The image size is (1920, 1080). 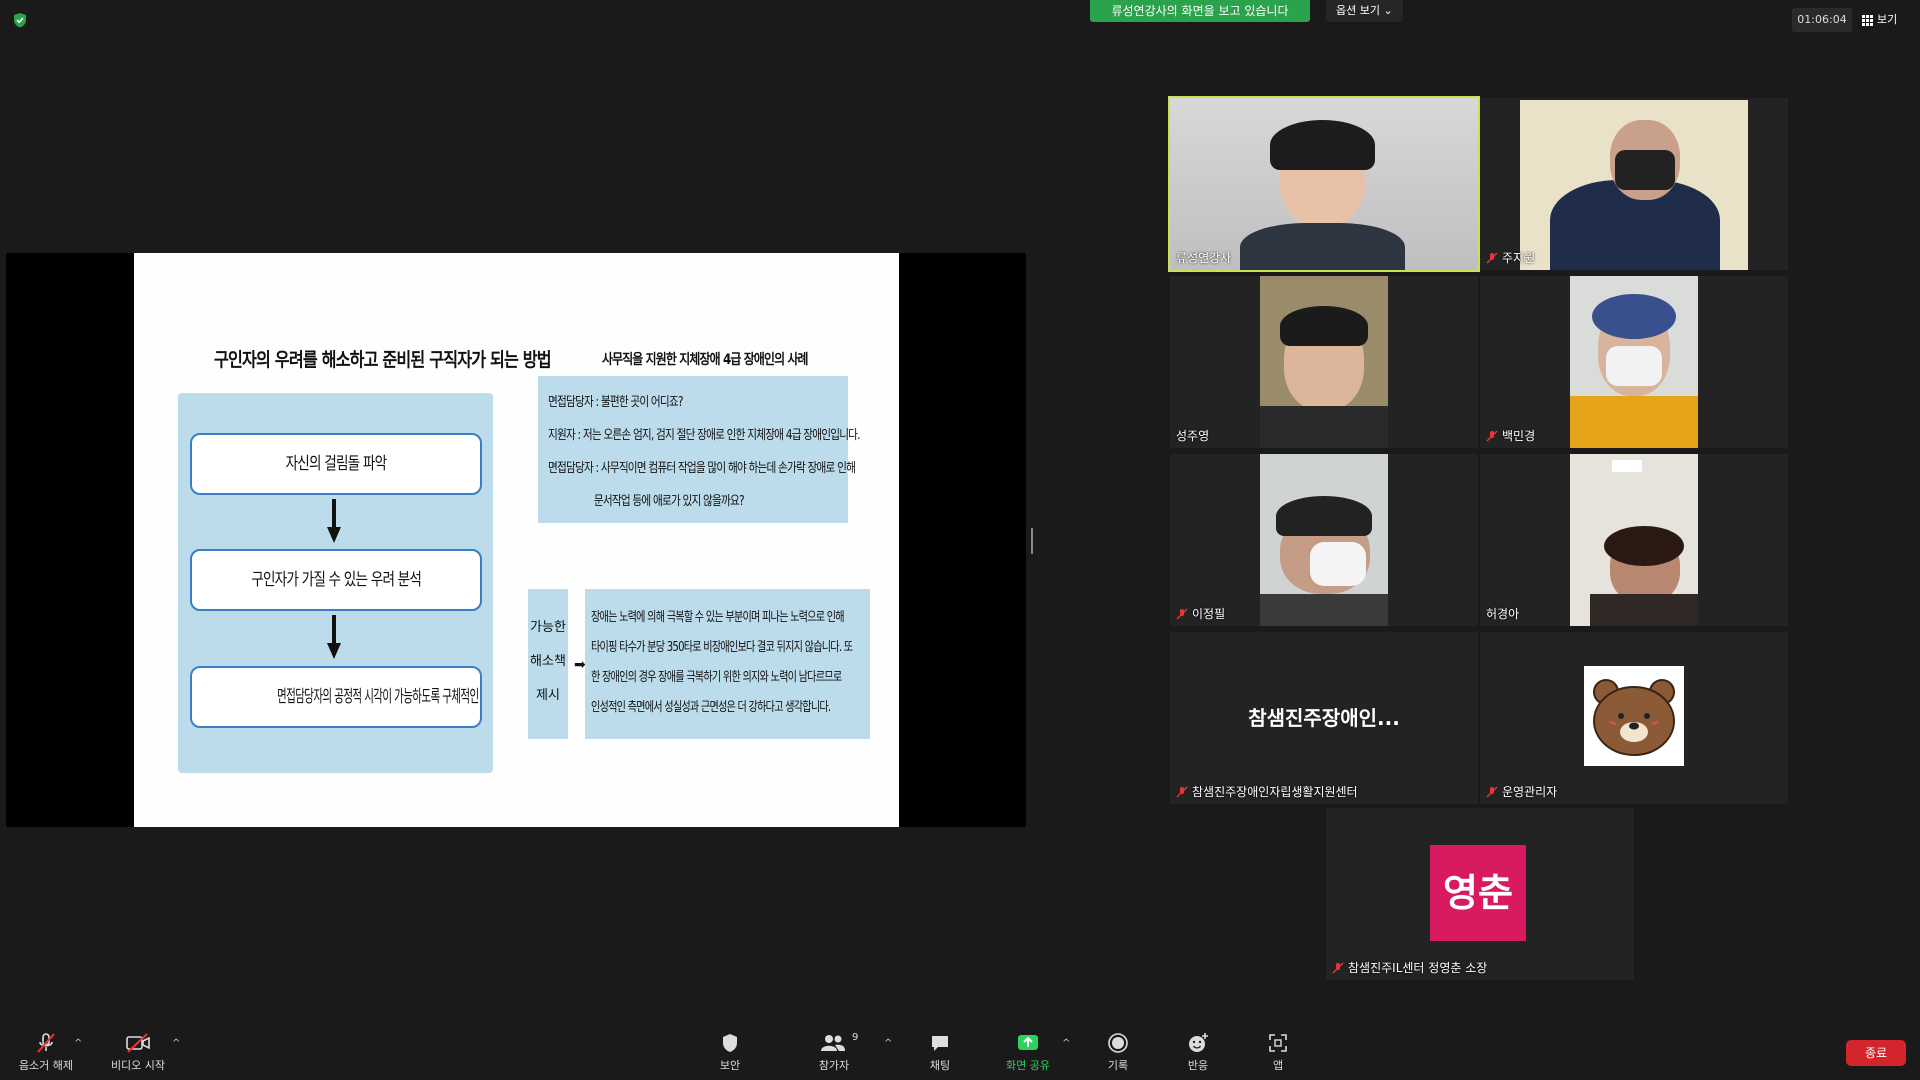 I want to click on participant-tile-1: 류성연강사, so click(x=1324, y=184).